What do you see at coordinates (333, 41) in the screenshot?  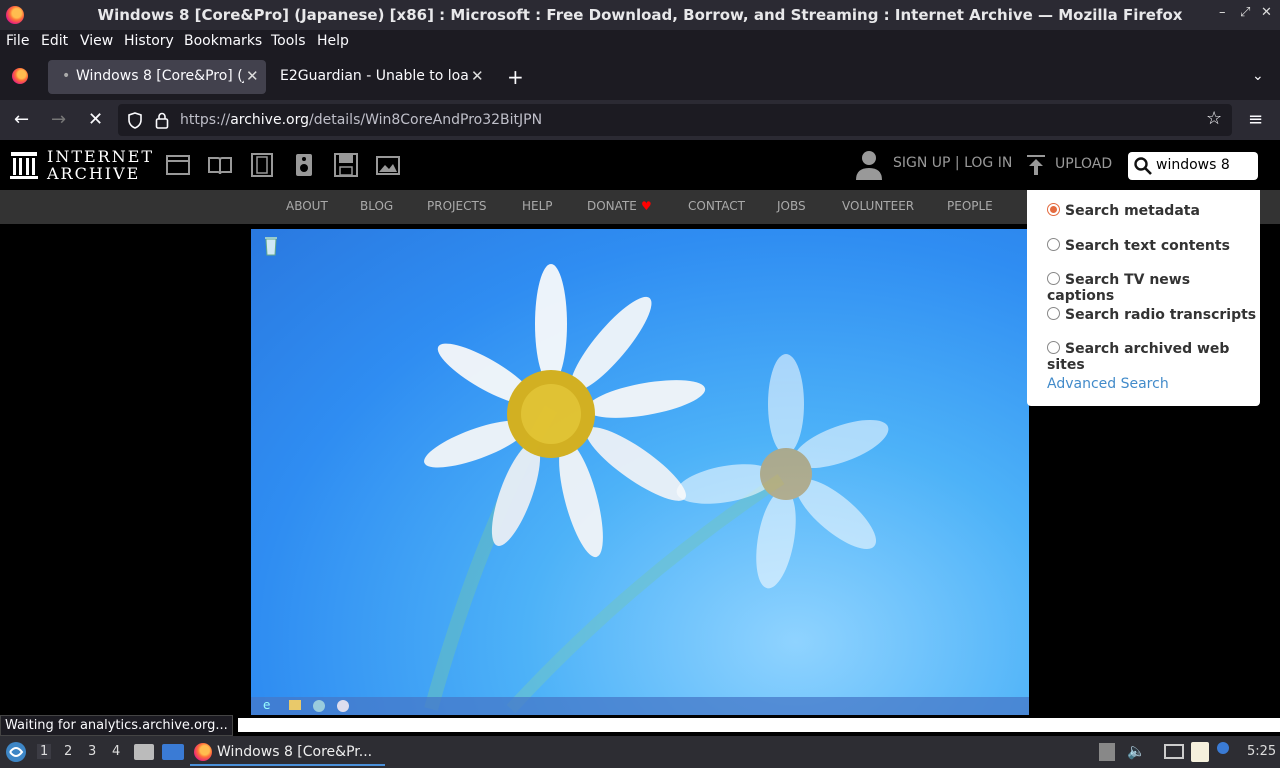 I see `menu-help: Help` at bounding box center [333, 41].